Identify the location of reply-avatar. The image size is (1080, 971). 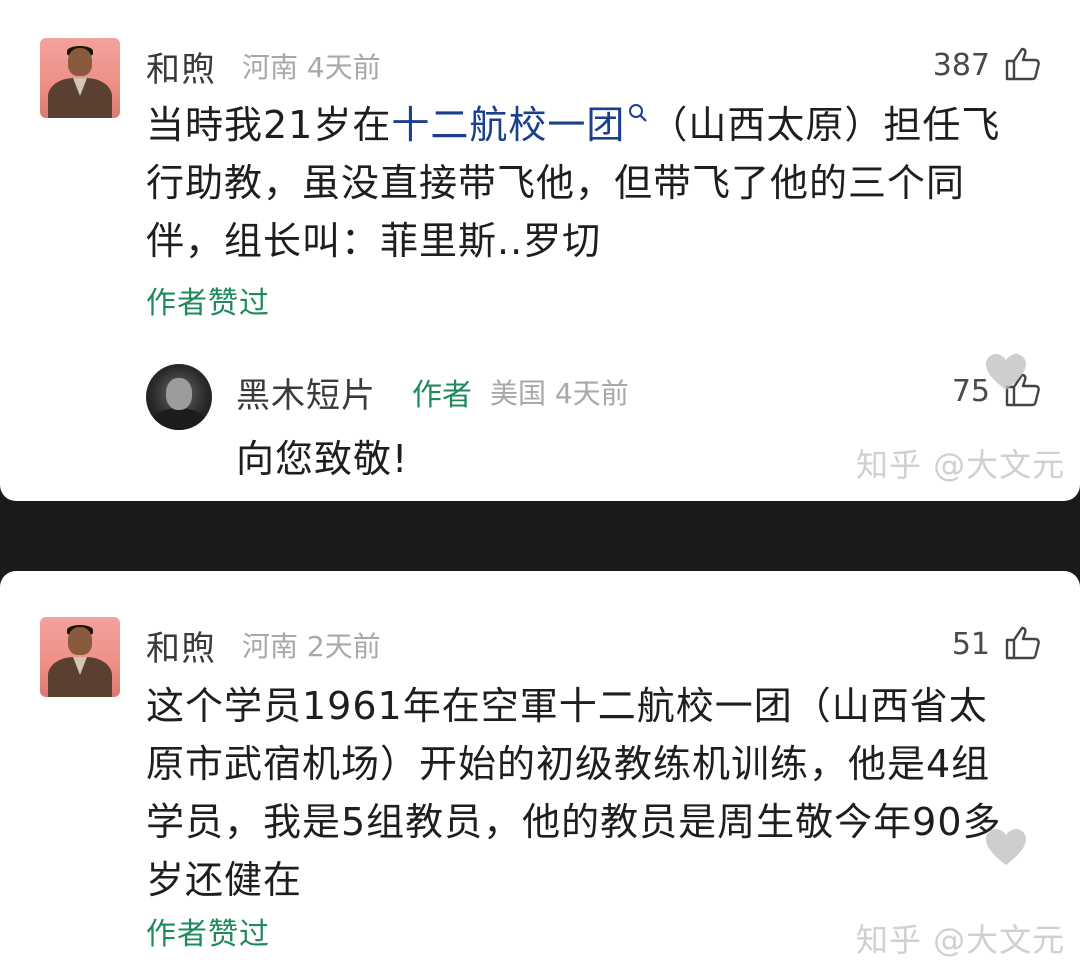
(179, 397).